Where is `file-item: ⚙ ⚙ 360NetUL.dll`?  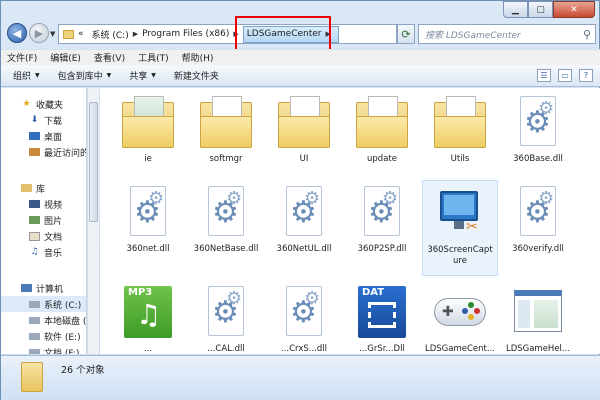
file-item: ⚙ ⚙ 360NetUL.dll is located at coordinates (304, 224).